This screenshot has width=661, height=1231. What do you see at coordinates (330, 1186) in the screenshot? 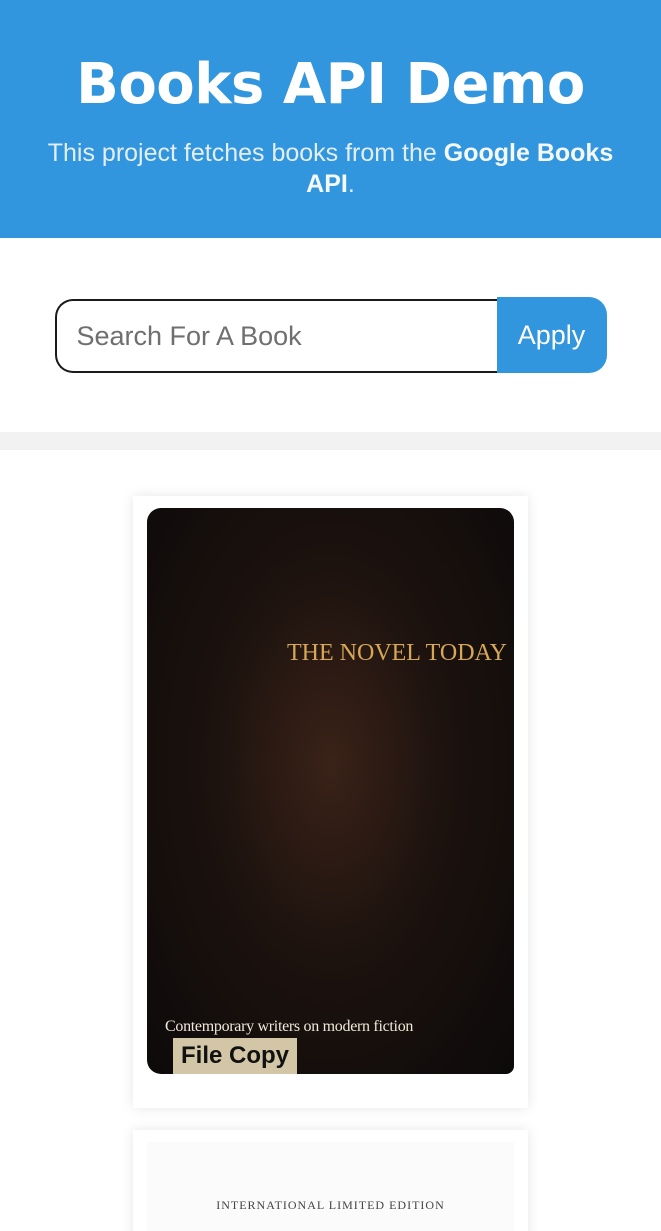
I see `book-cover-image: INTERNATIONAL LIMITED EDITION` at bounding box center [330, 1186].